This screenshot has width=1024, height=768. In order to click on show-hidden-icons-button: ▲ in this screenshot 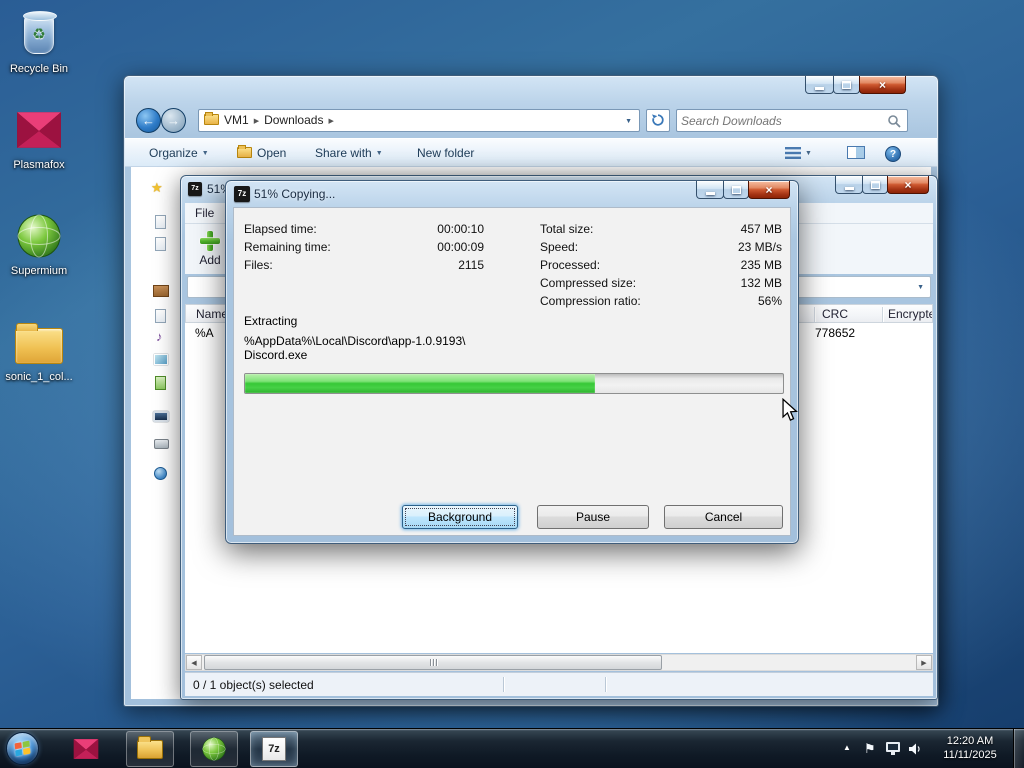, I will do `click(847, 747)`.